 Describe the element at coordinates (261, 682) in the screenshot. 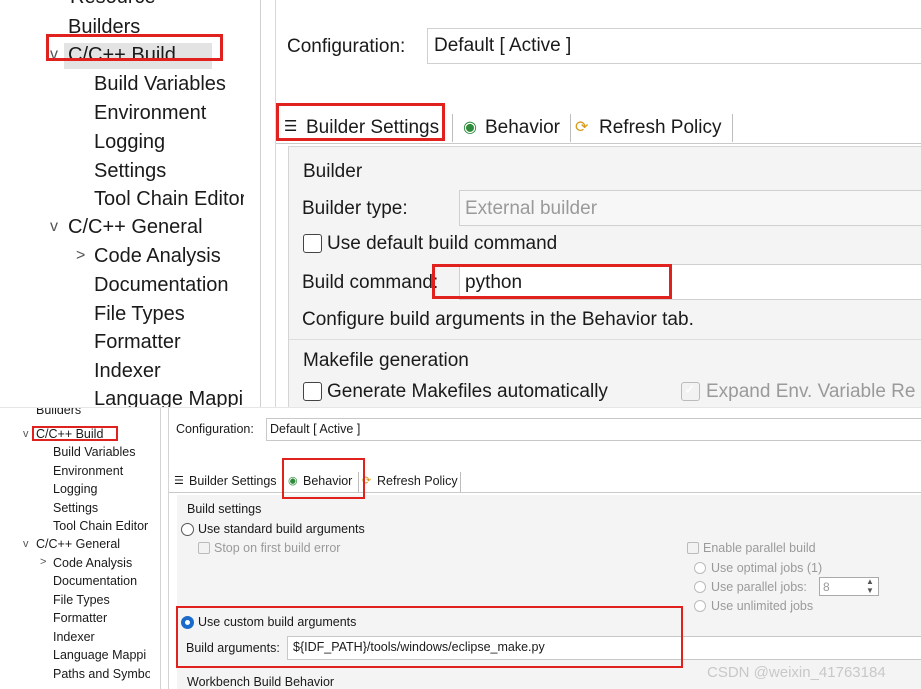

I see `workbench-build-behavior-label: Workbench Build Behavior` at that location.